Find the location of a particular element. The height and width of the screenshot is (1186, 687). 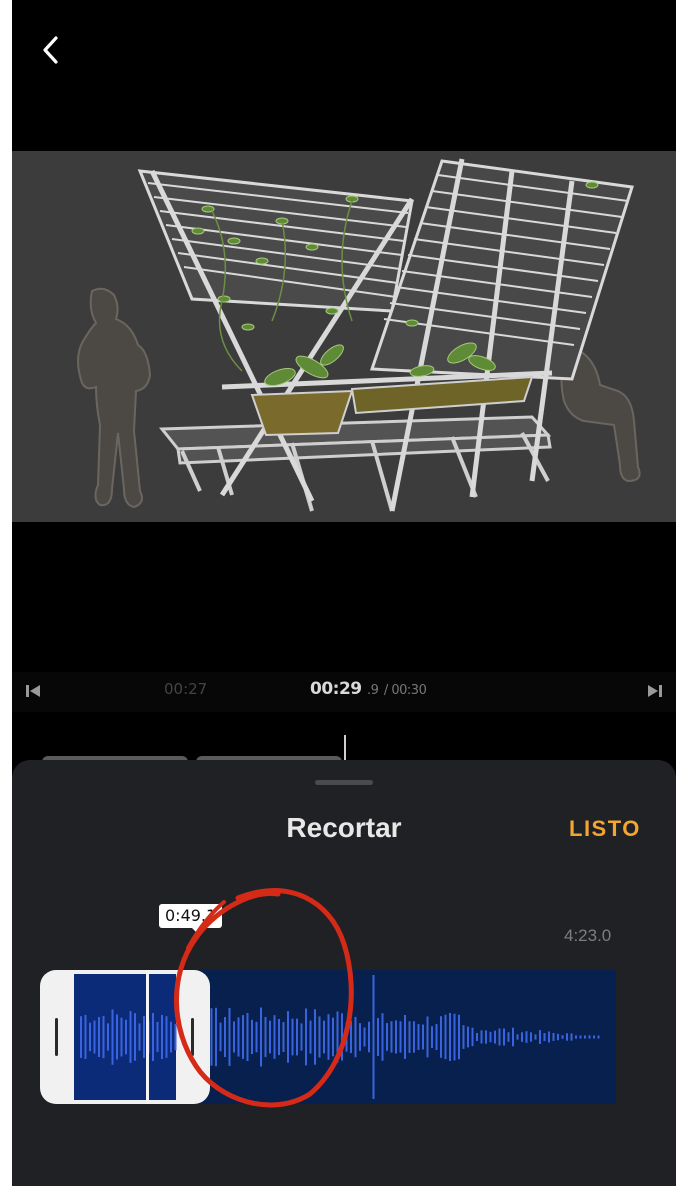

trim-right-handle is located at coordinates (192, 1037).